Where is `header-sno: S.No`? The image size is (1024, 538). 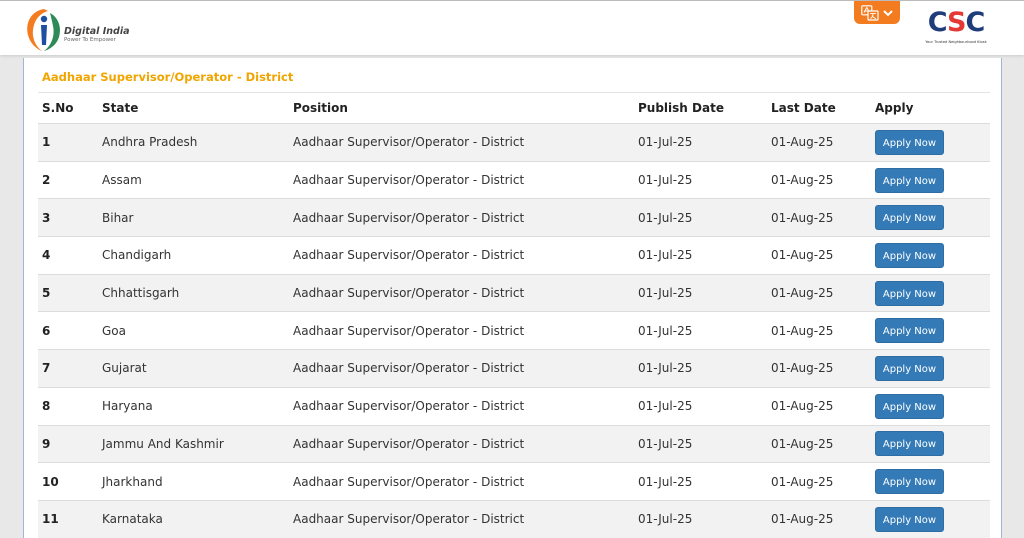 header-sno: S.No is located at coordinates (68, 108).